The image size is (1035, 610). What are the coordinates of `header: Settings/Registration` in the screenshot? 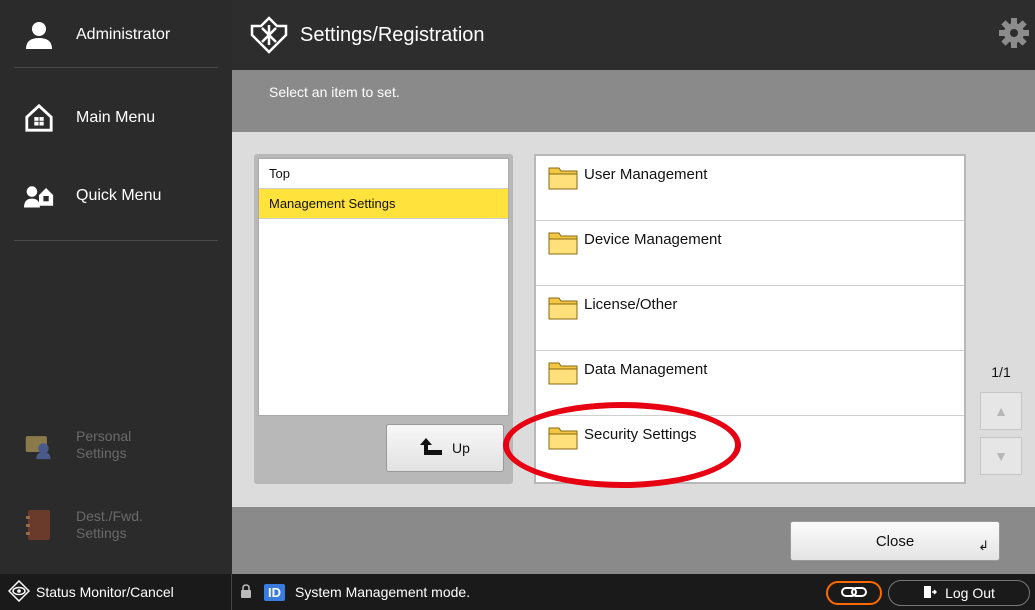 It's located at (633, 35).